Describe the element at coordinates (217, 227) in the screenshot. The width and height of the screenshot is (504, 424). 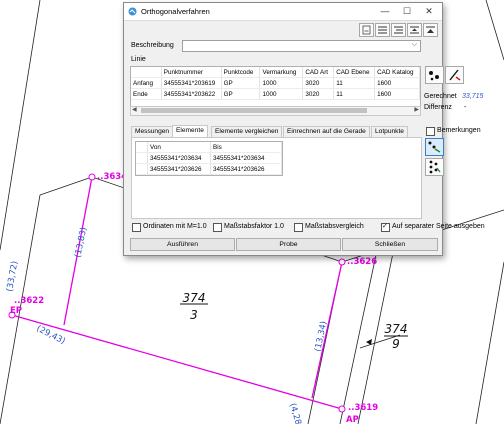
I see `massstabsfaktor-checkbox` at that location.